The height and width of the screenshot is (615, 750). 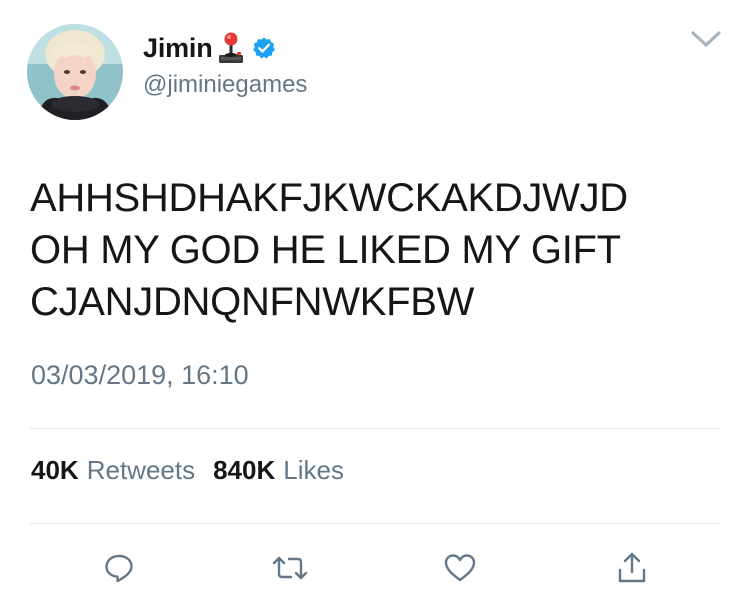 I want to click on engagement-stats: 40K Retweets 840K Likes, so click(x=187, y=470).